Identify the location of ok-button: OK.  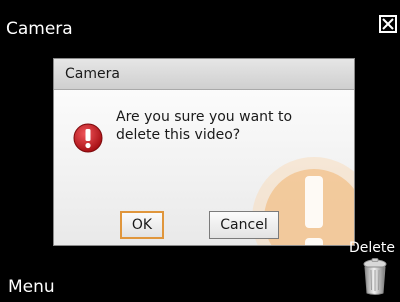
(142, 225).